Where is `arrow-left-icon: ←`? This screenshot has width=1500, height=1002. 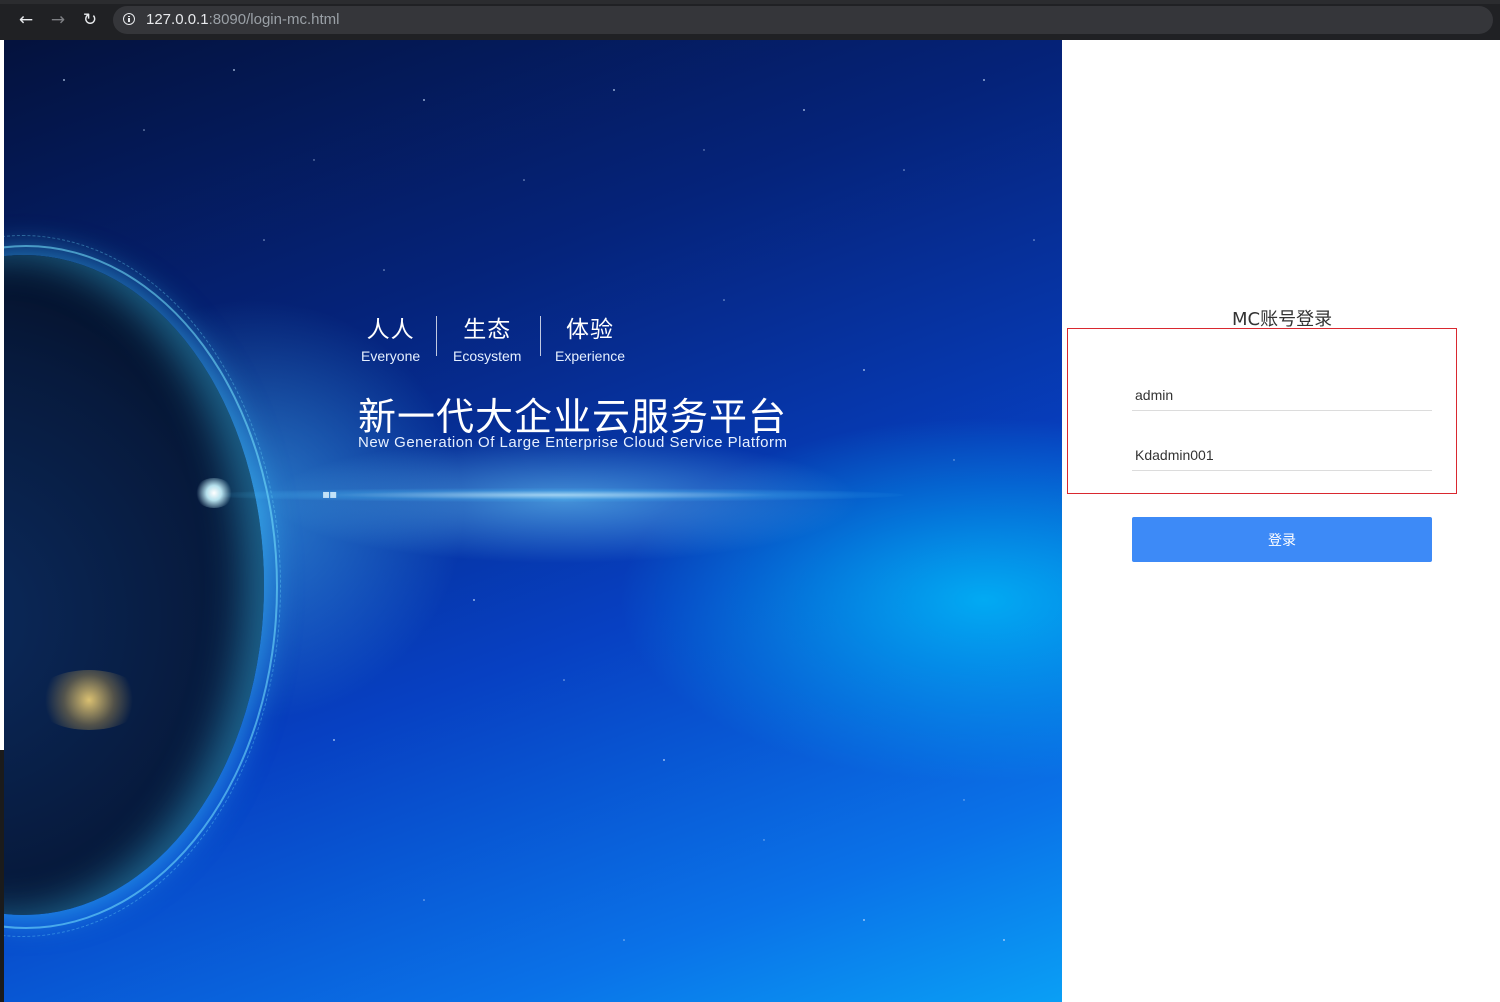
arrow-left-icon: ← is located at coordinates (26, 20).